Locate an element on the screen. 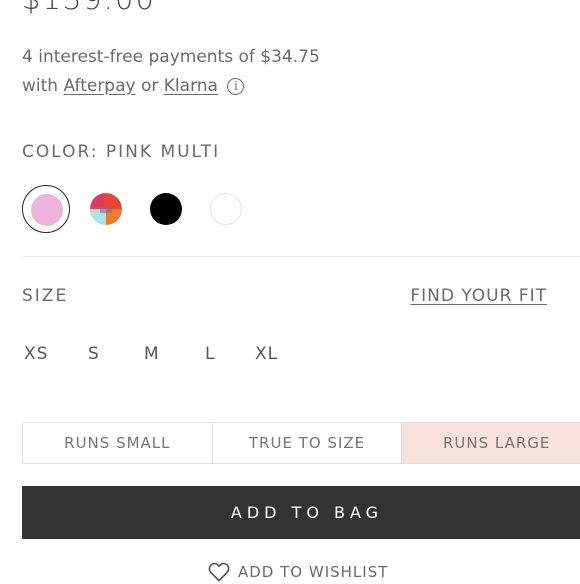  installment-providers: with Afterpay or Klarna i is located at coordinates (171, 86).